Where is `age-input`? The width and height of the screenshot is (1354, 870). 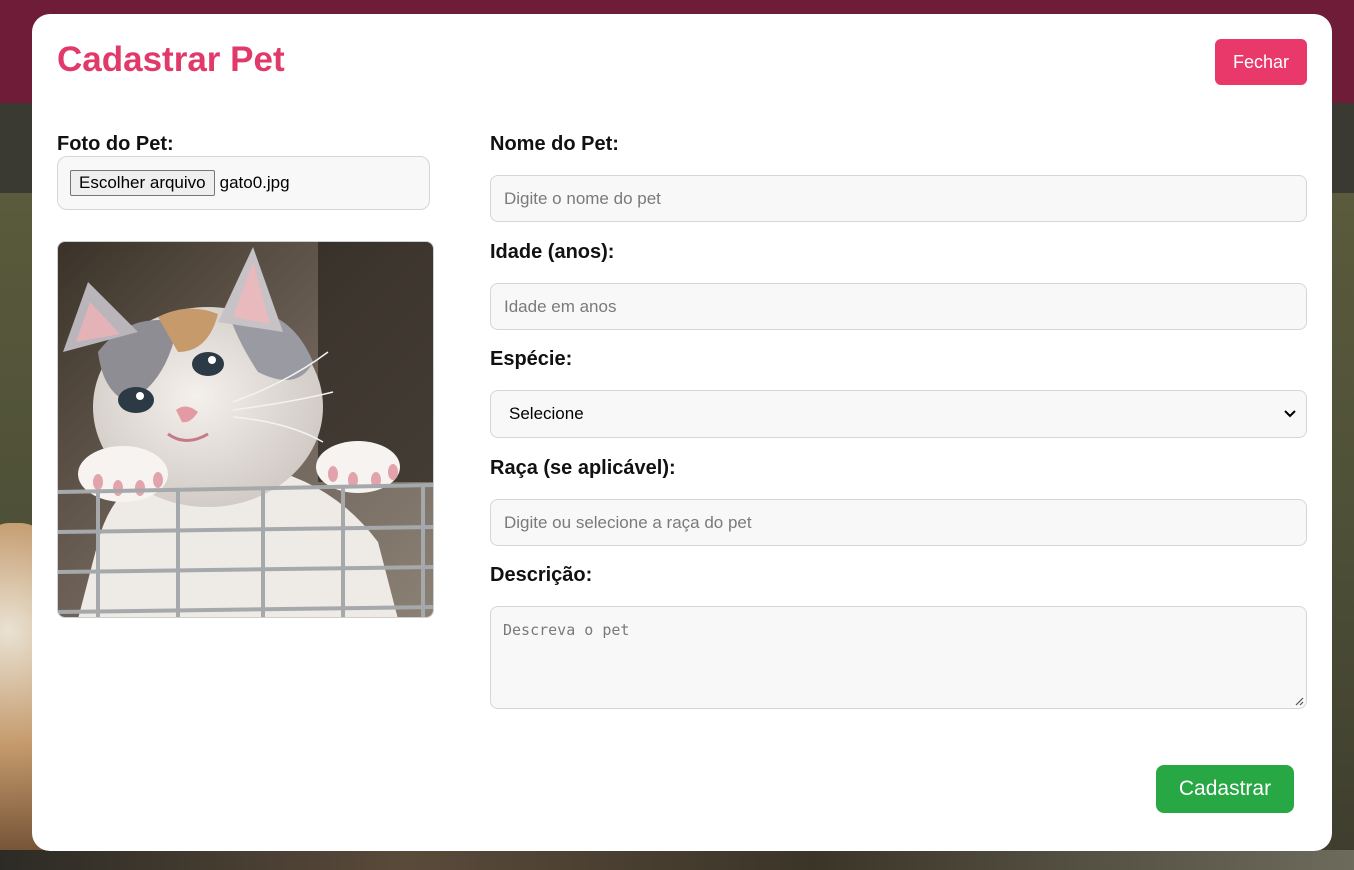 age-input is located at coordinates (898, 306).